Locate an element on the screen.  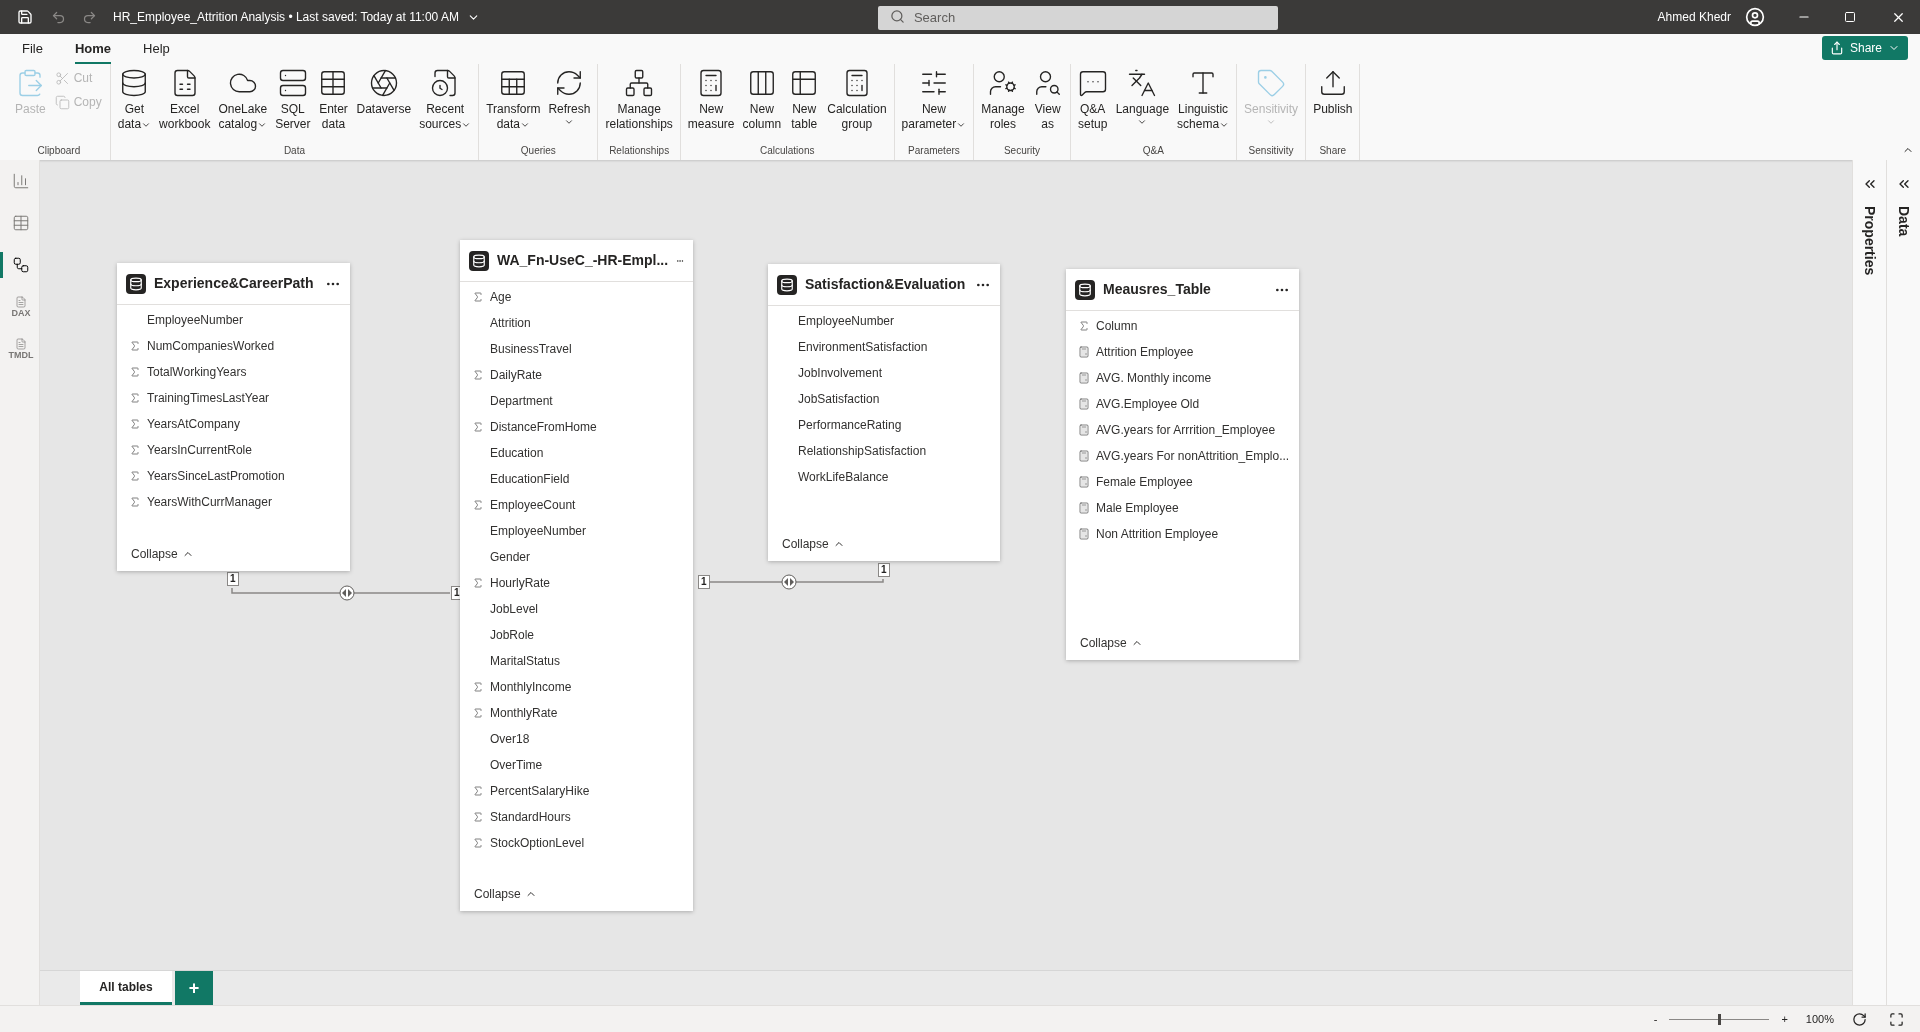
field-name: TrainingTimesLastYear is located at coordinates (208, 398).